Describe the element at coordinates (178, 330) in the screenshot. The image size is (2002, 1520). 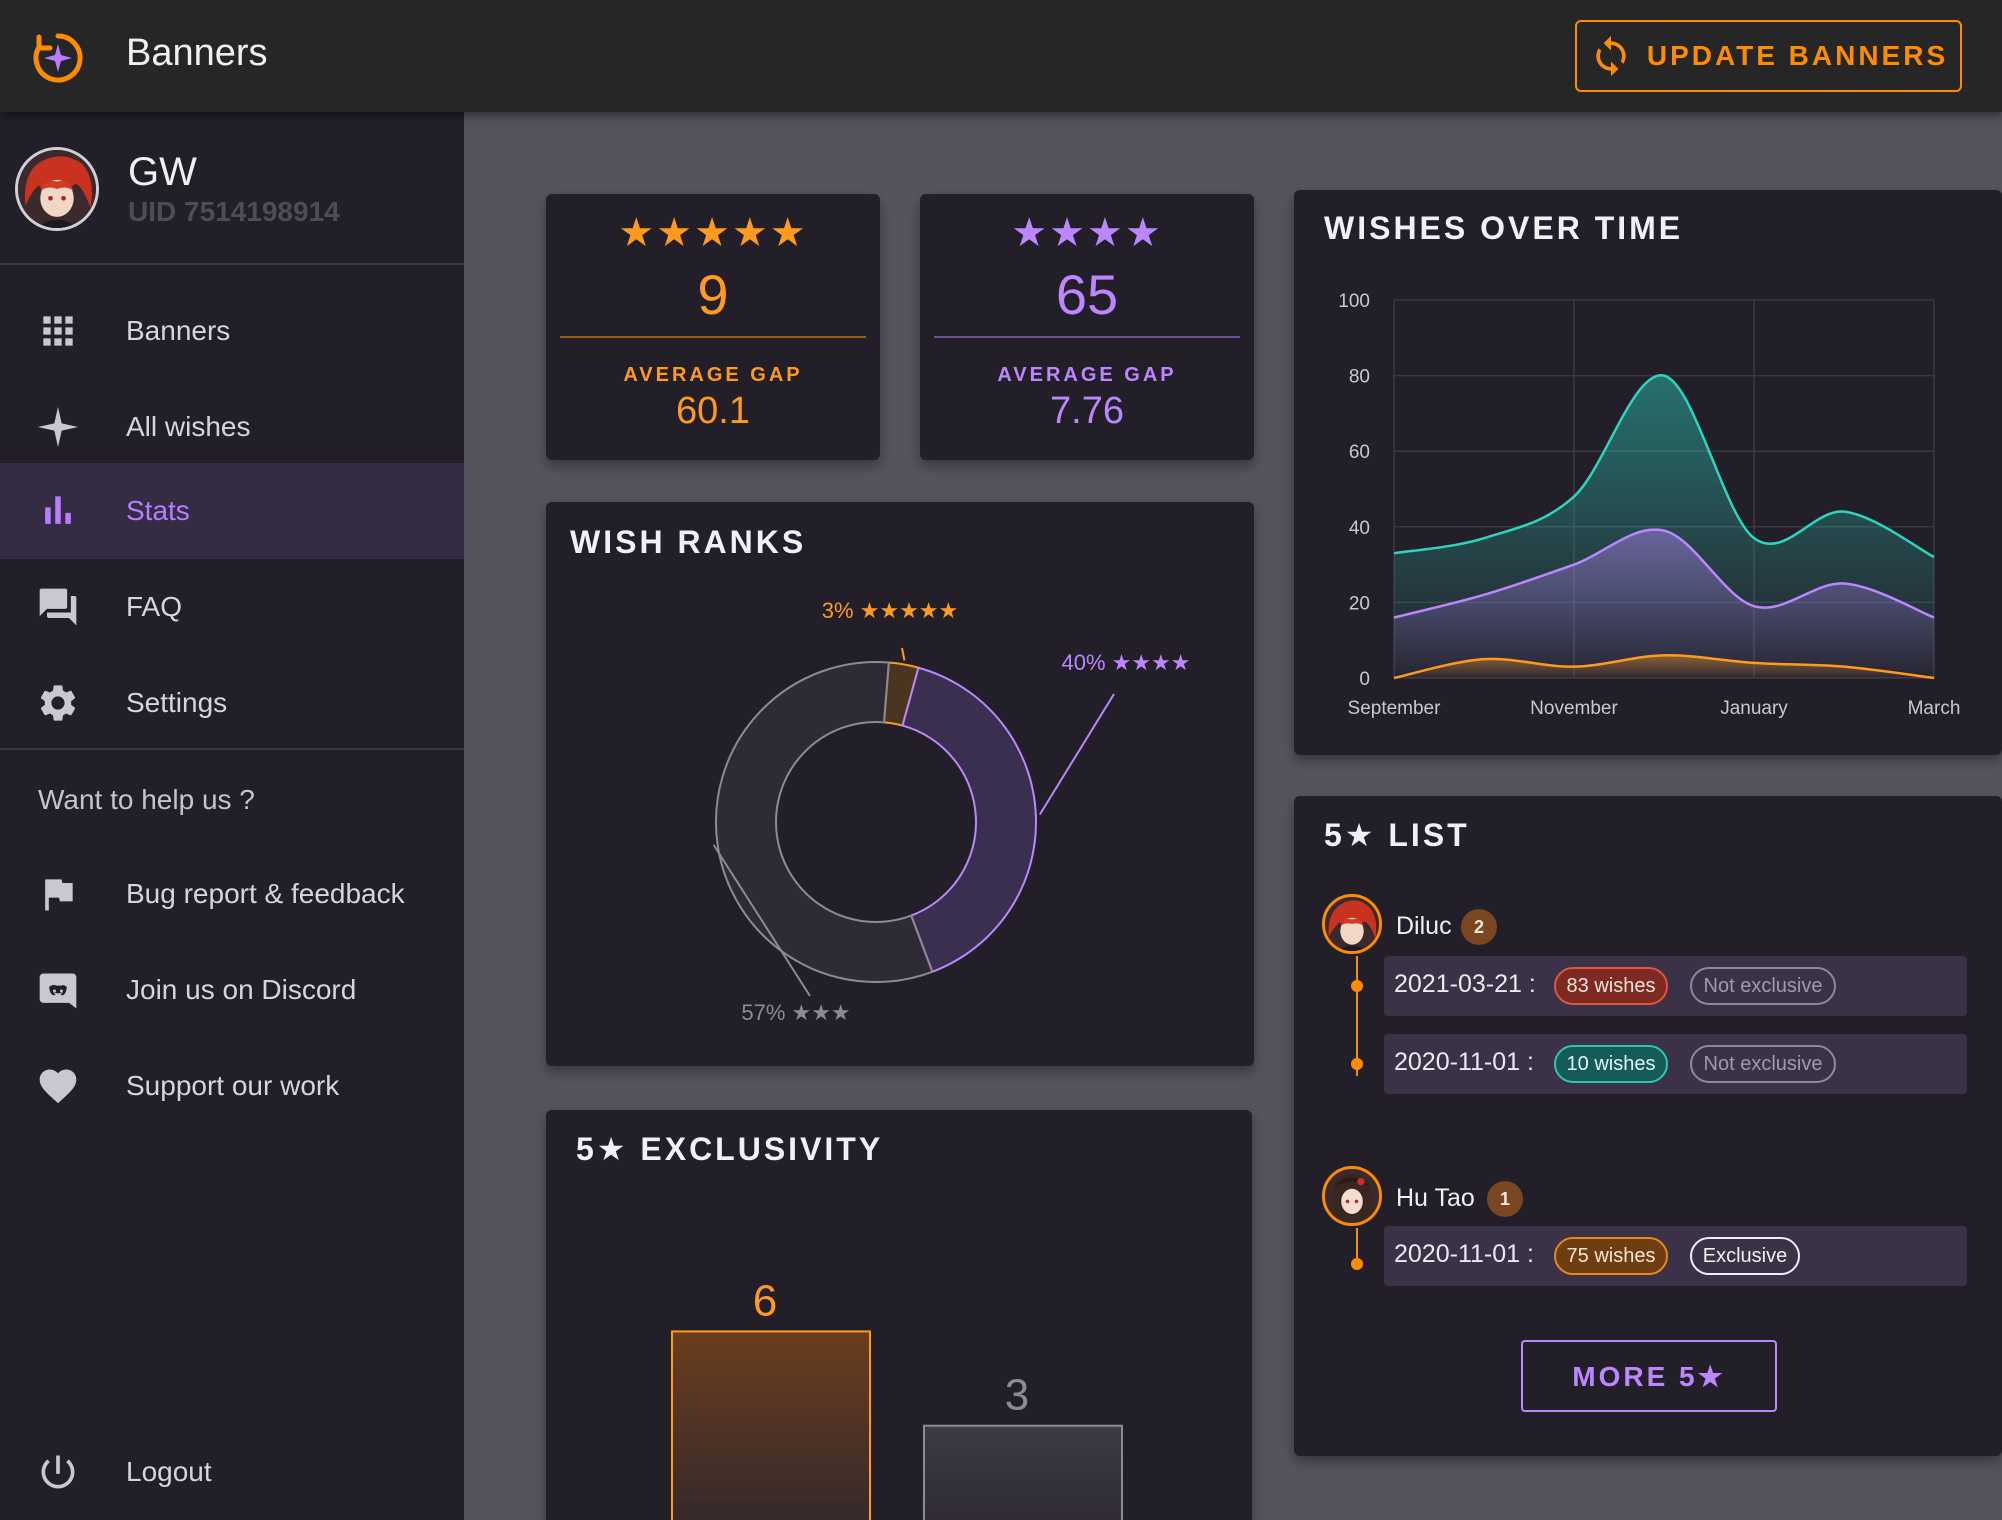
I see `sidebar-item-label: Banners` at that location.